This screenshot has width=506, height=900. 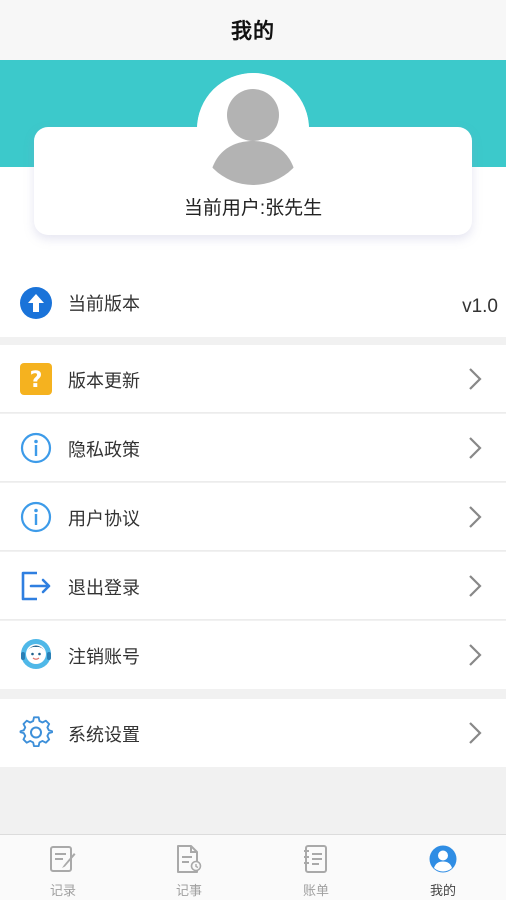 What do you see at coordinates (253, 379) in the screenshot?
I see `menu-item-version-update: ? 版本更新` at bounding box center [253, 379].